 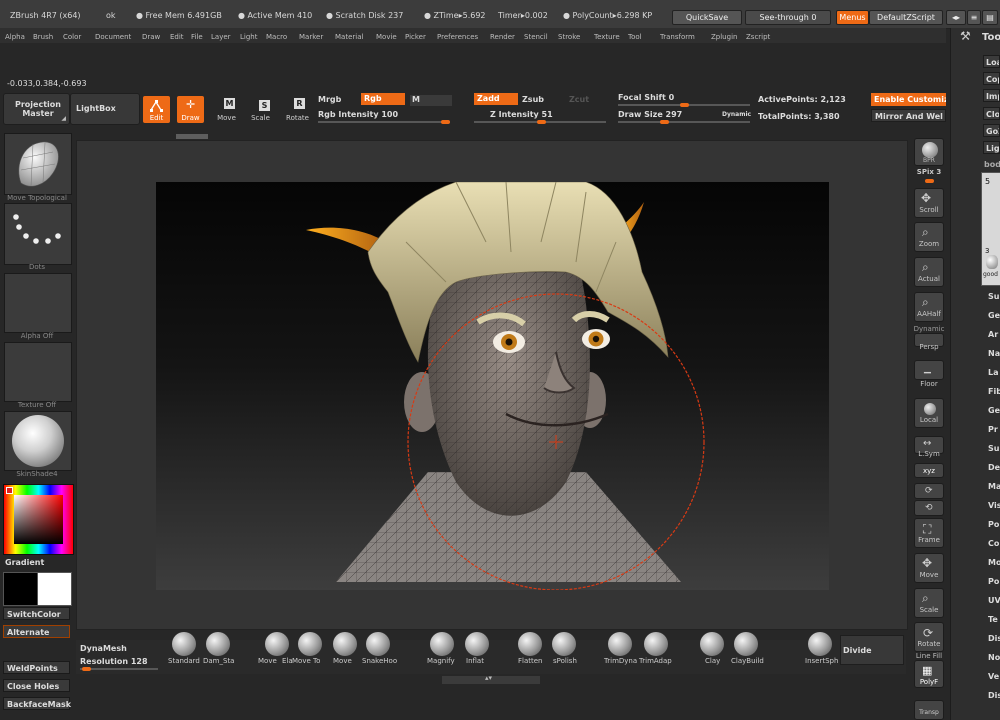 I want to click on secondary-color-swatch, so click(x=54, y=589).